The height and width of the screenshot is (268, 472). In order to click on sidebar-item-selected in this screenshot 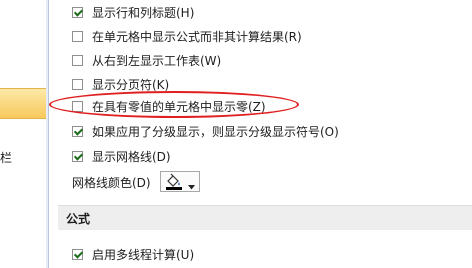, I will do `click(23, 103)`.